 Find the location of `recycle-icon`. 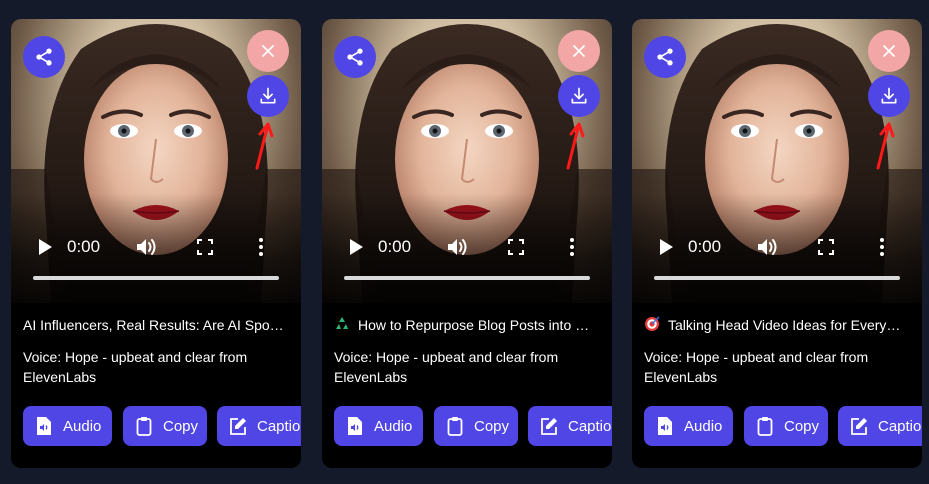

recycle-icon is located at coordinates (342, 323).